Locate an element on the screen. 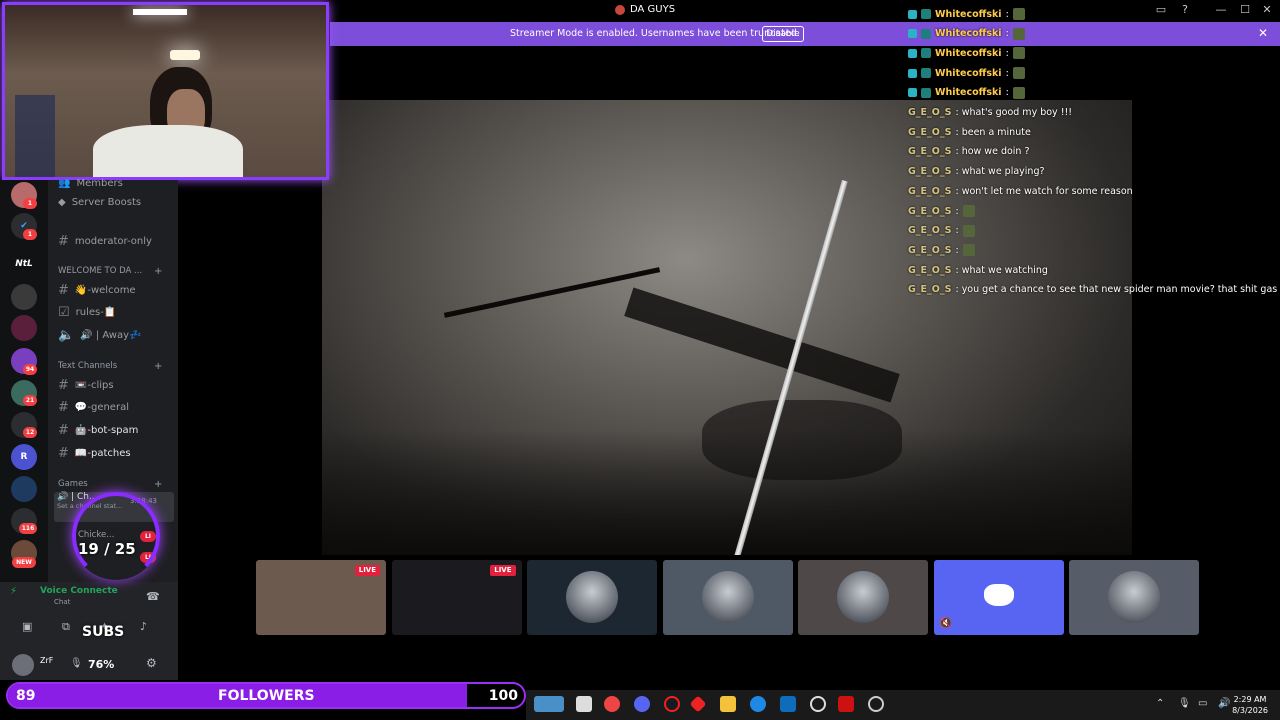 Image resolution: width=1280 pixels, height=720 pixels. settings-gear-icon: ⚙ is located at coordinates (151, 663).